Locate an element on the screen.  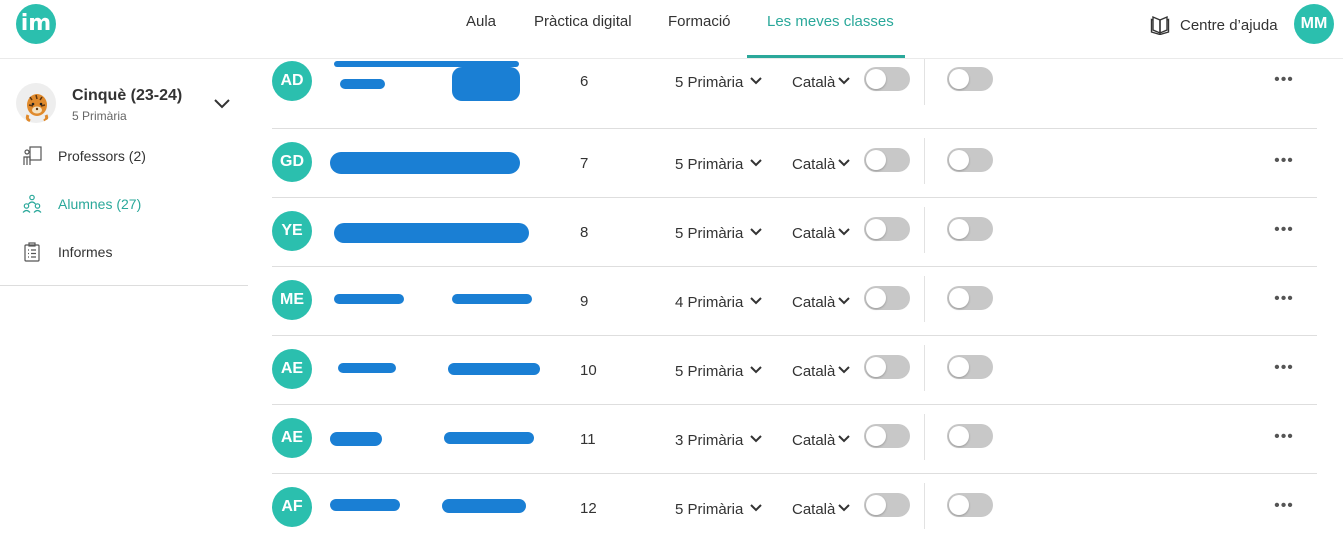
student-number: 8 is located at coordinates (584, 232).